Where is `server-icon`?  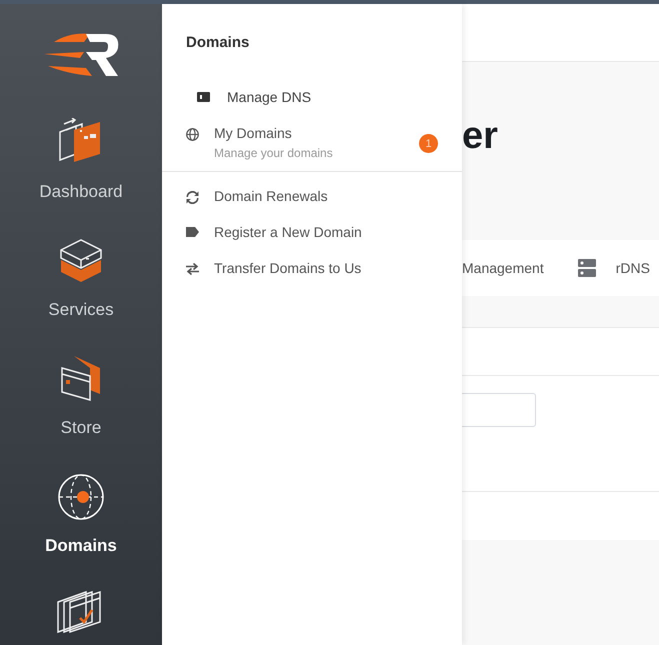
server-icon is located at coordinates (587, 268).